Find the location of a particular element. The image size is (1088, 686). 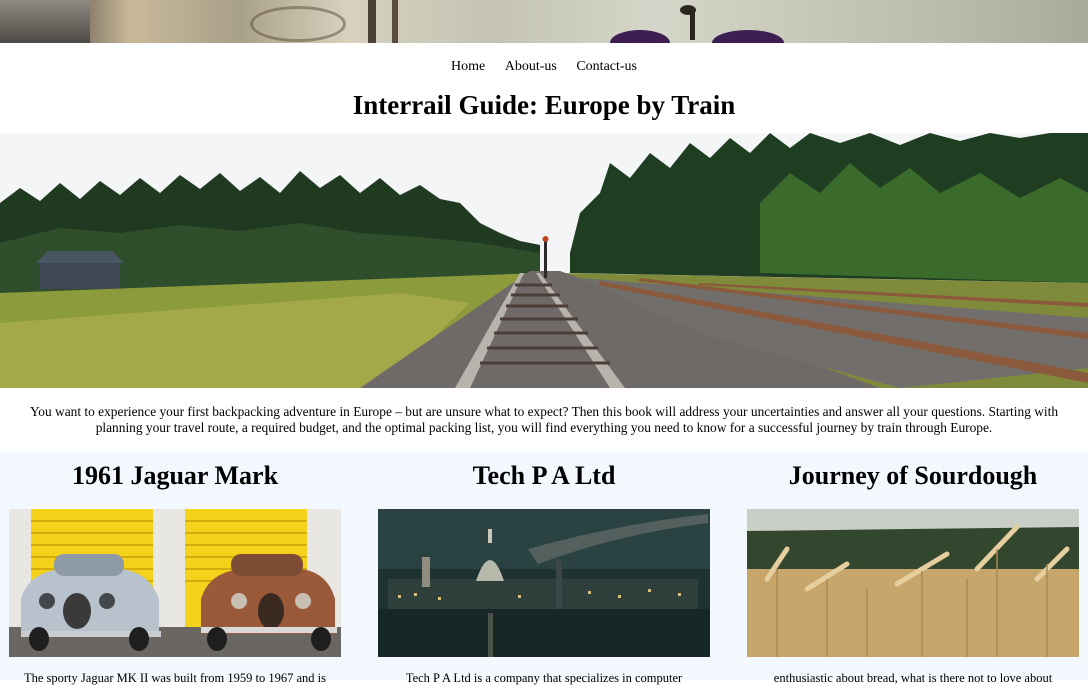

nav-link-about-us: About-us is located at coordinates (531, 66).